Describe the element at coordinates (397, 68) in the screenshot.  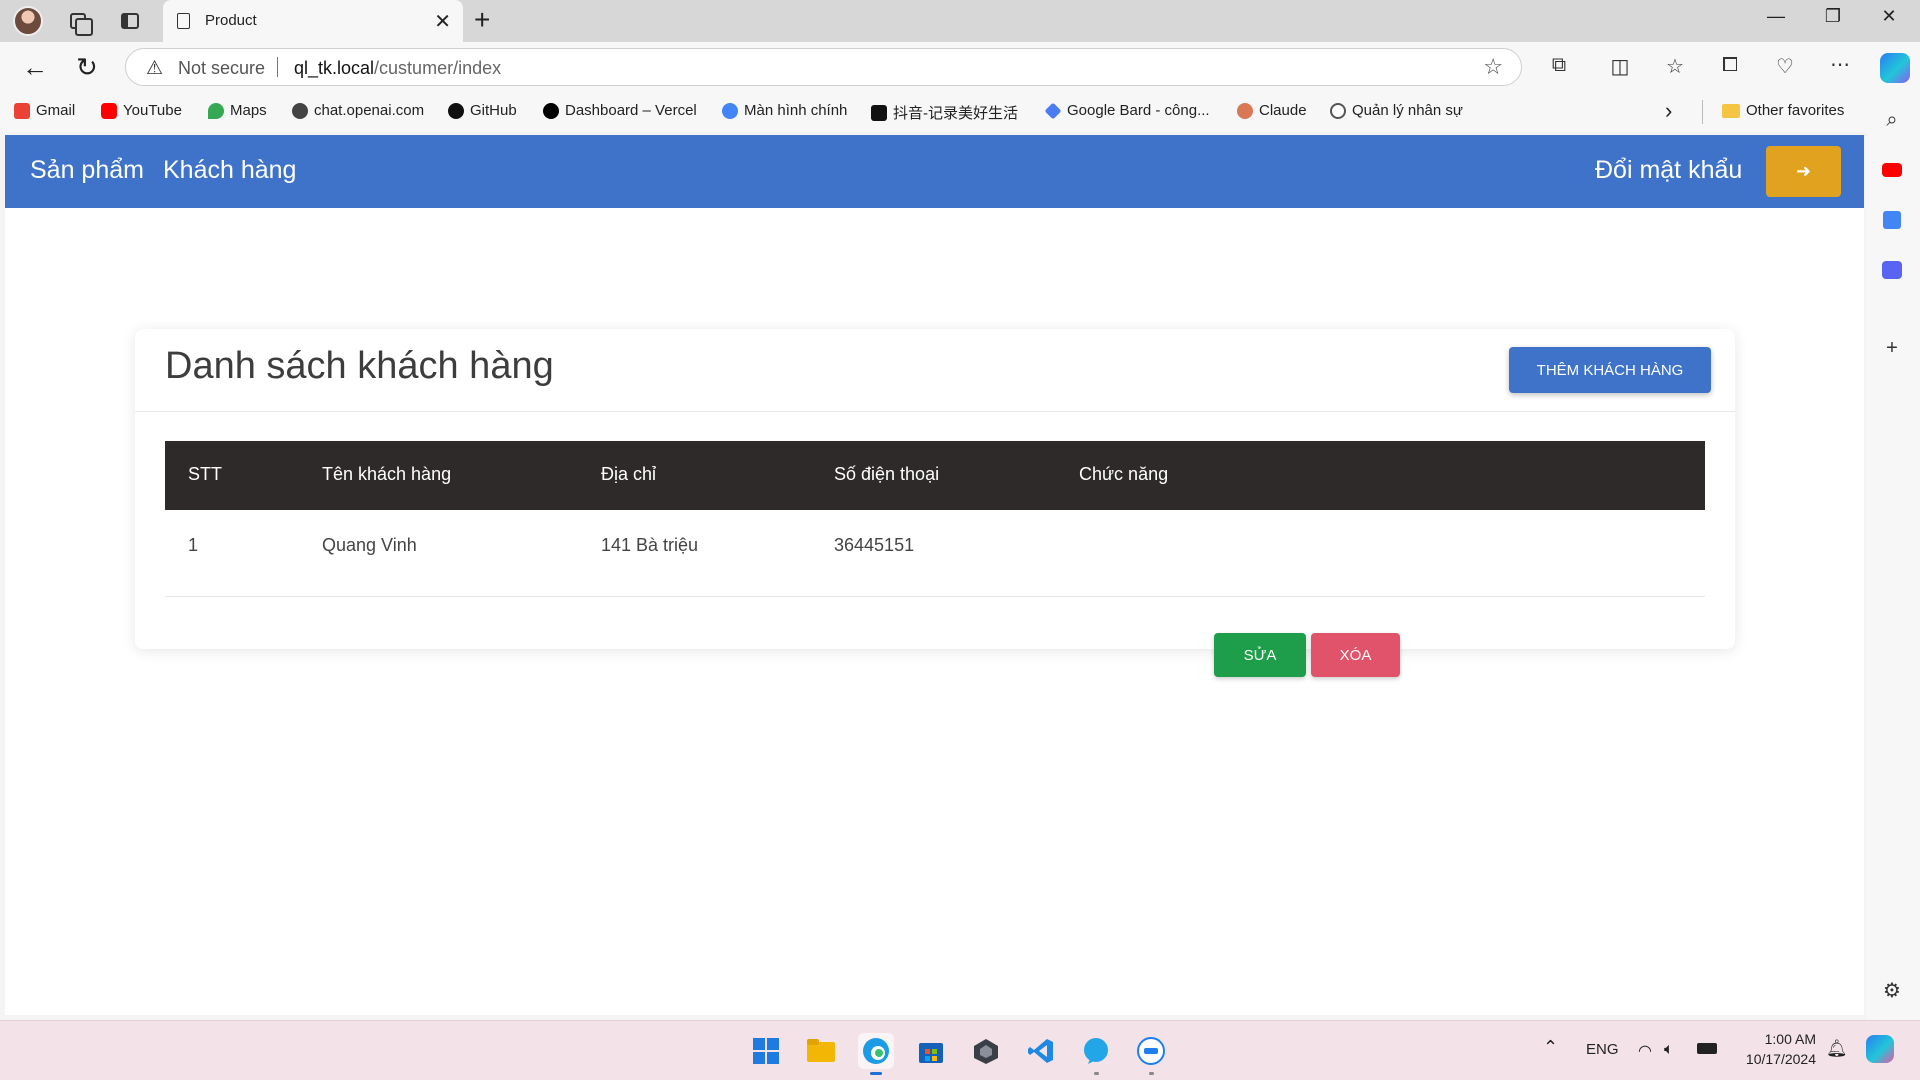
I see `url-text: ql_tk.local/custumer/index` at that location.